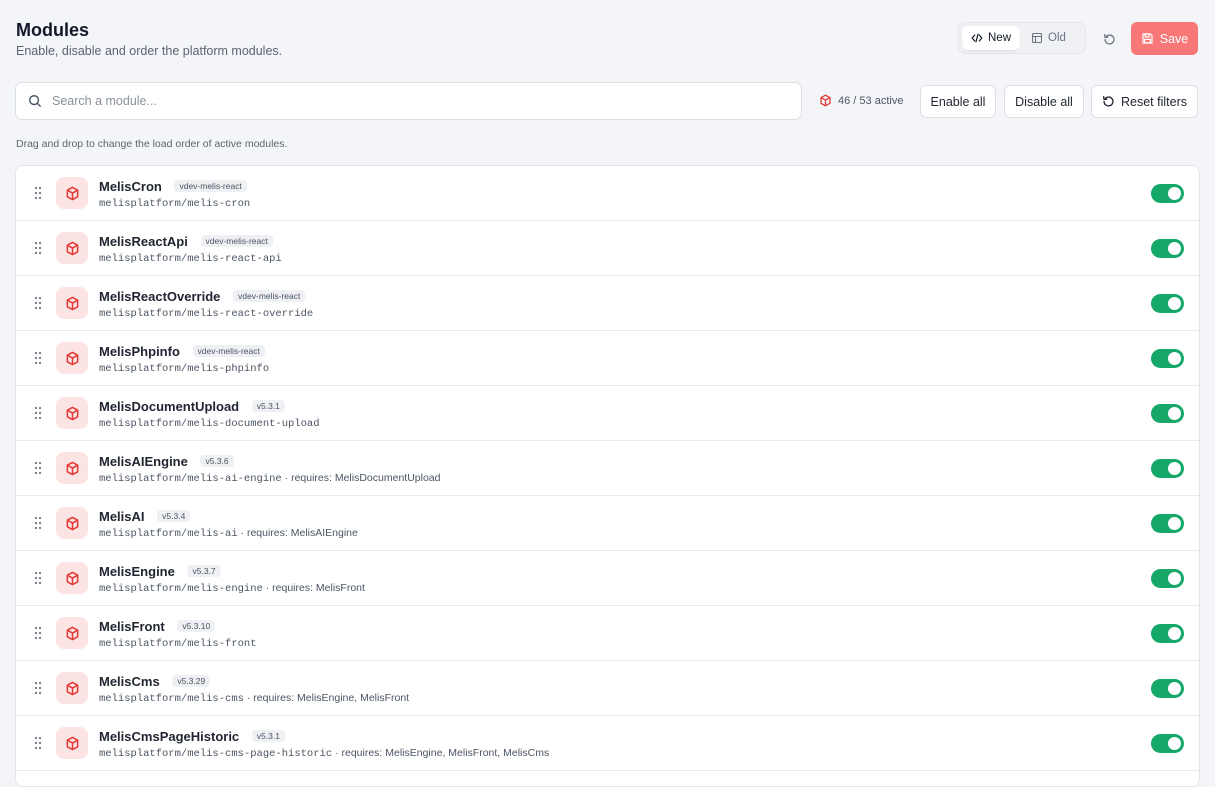 The width and height of the screenshot is (1215, 787). What do you see at coordinates (53, 30) in the screenshot?
I see `page-title: Modules` at bounding box center [53, 30].